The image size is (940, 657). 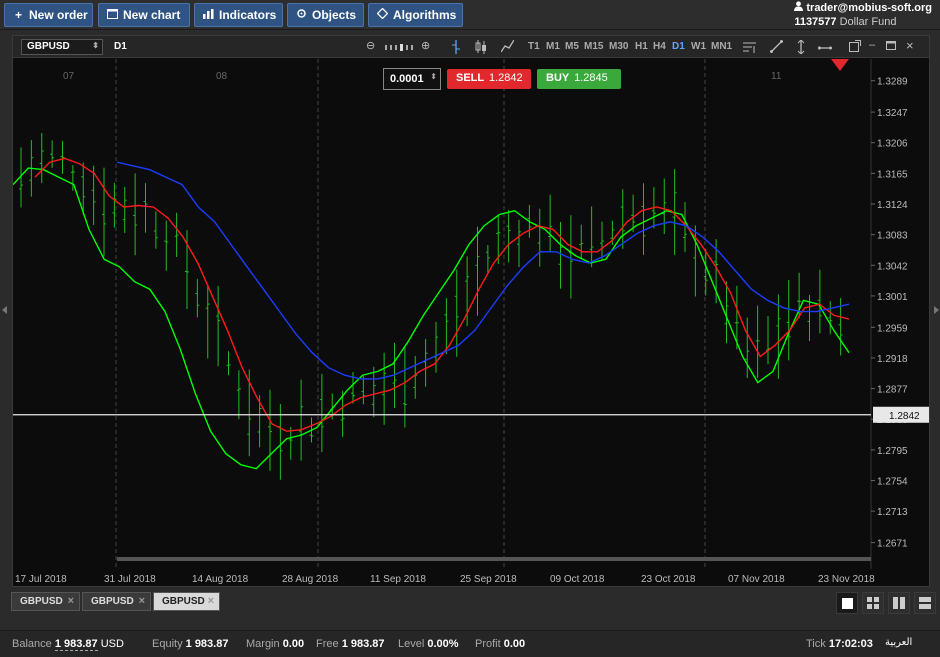 What do you see at coordinates (891, 47) in the screenshot?
I see `maximize-icon` at bounding box center [891, 47].